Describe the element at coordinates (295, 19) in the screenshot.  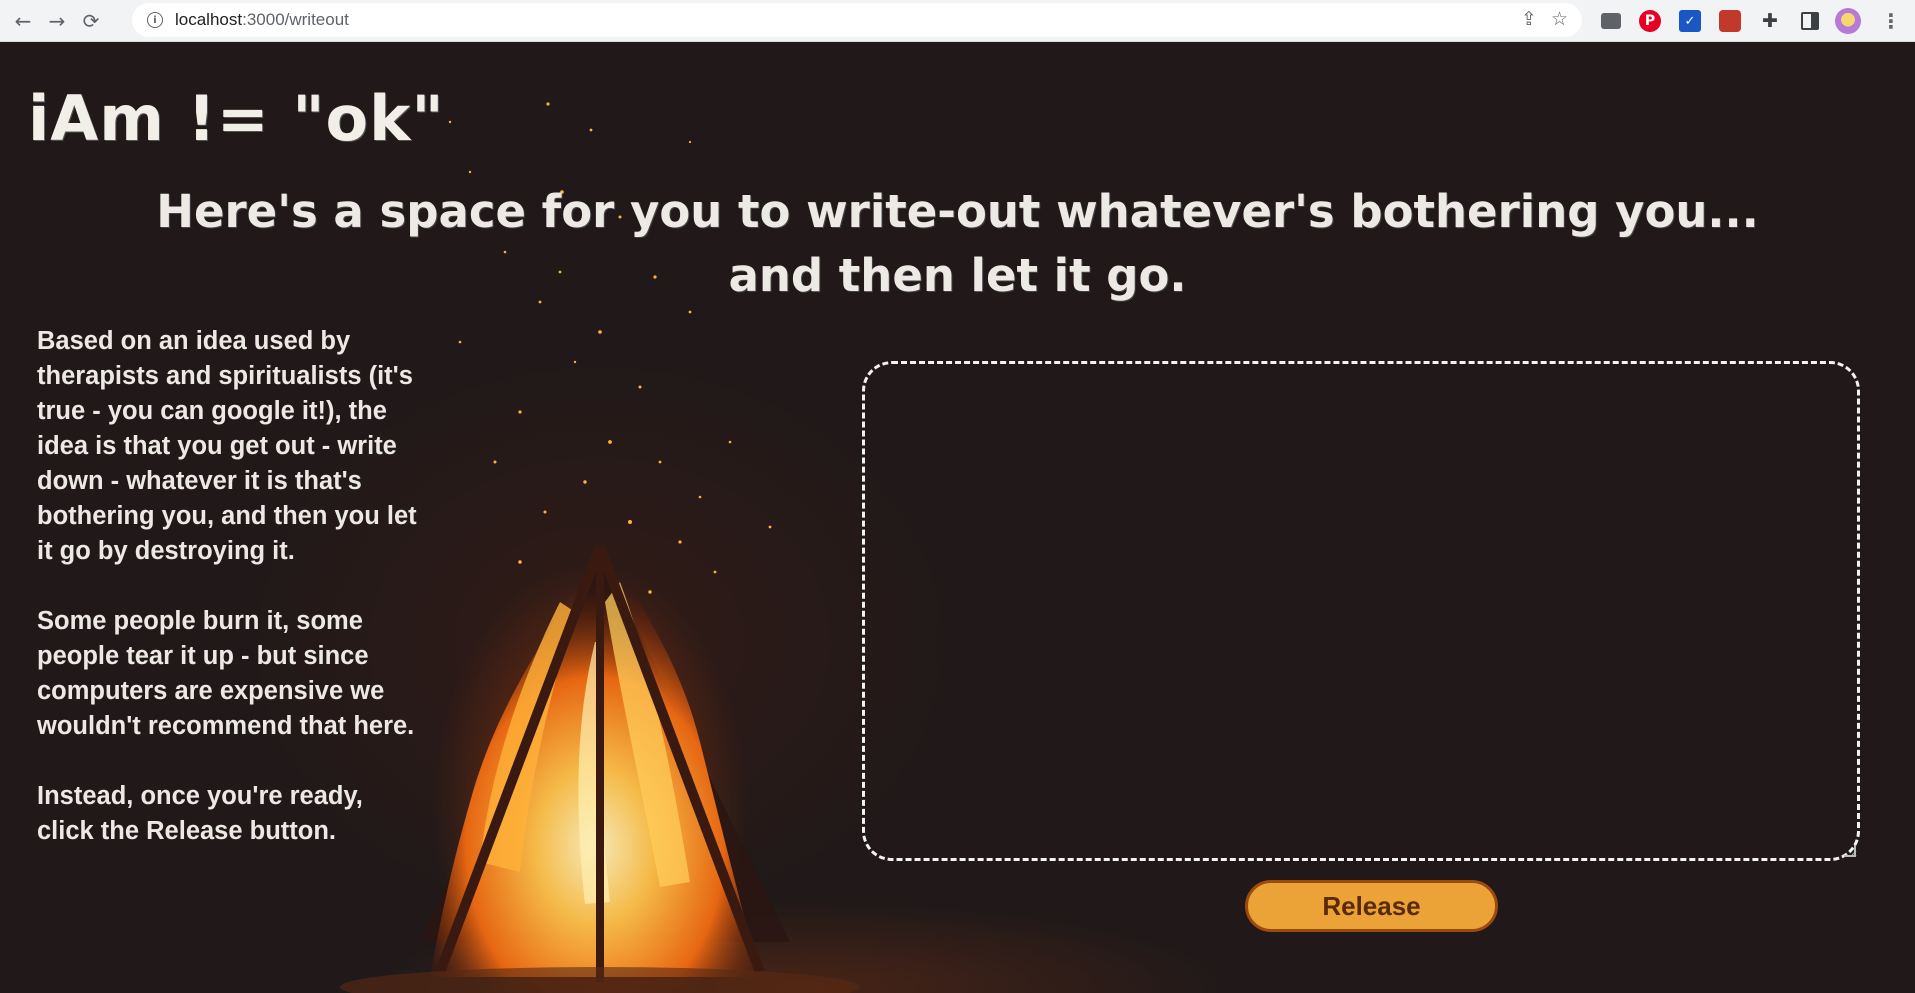
I see `url-path: :3000/writeout` at that location.